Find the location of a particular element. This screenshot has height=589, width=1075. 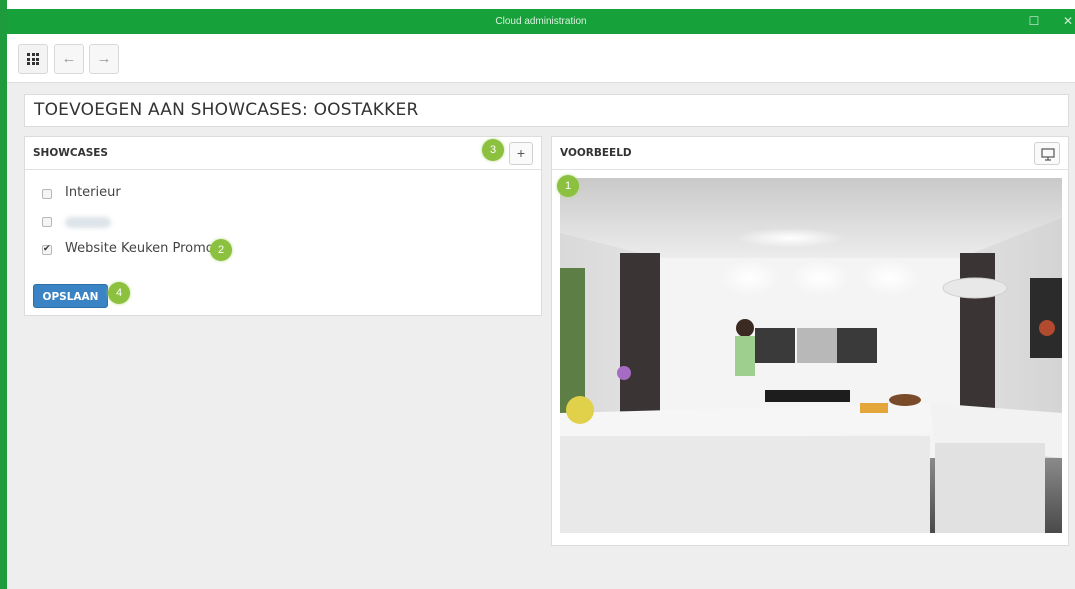

showcases-panel-title: SHOWCASES is located at coordinates (70, 153).